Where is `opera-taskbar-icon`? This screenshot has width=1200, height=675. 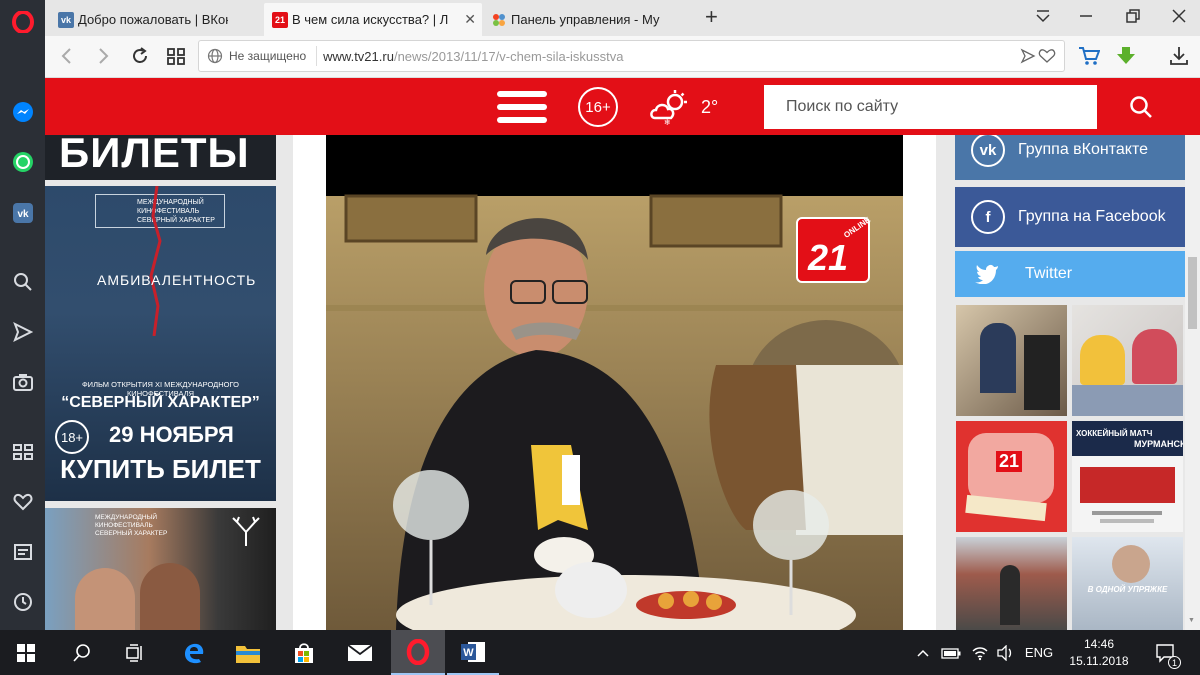
opera-taskbar-icon is located at coordinates (418, 652).